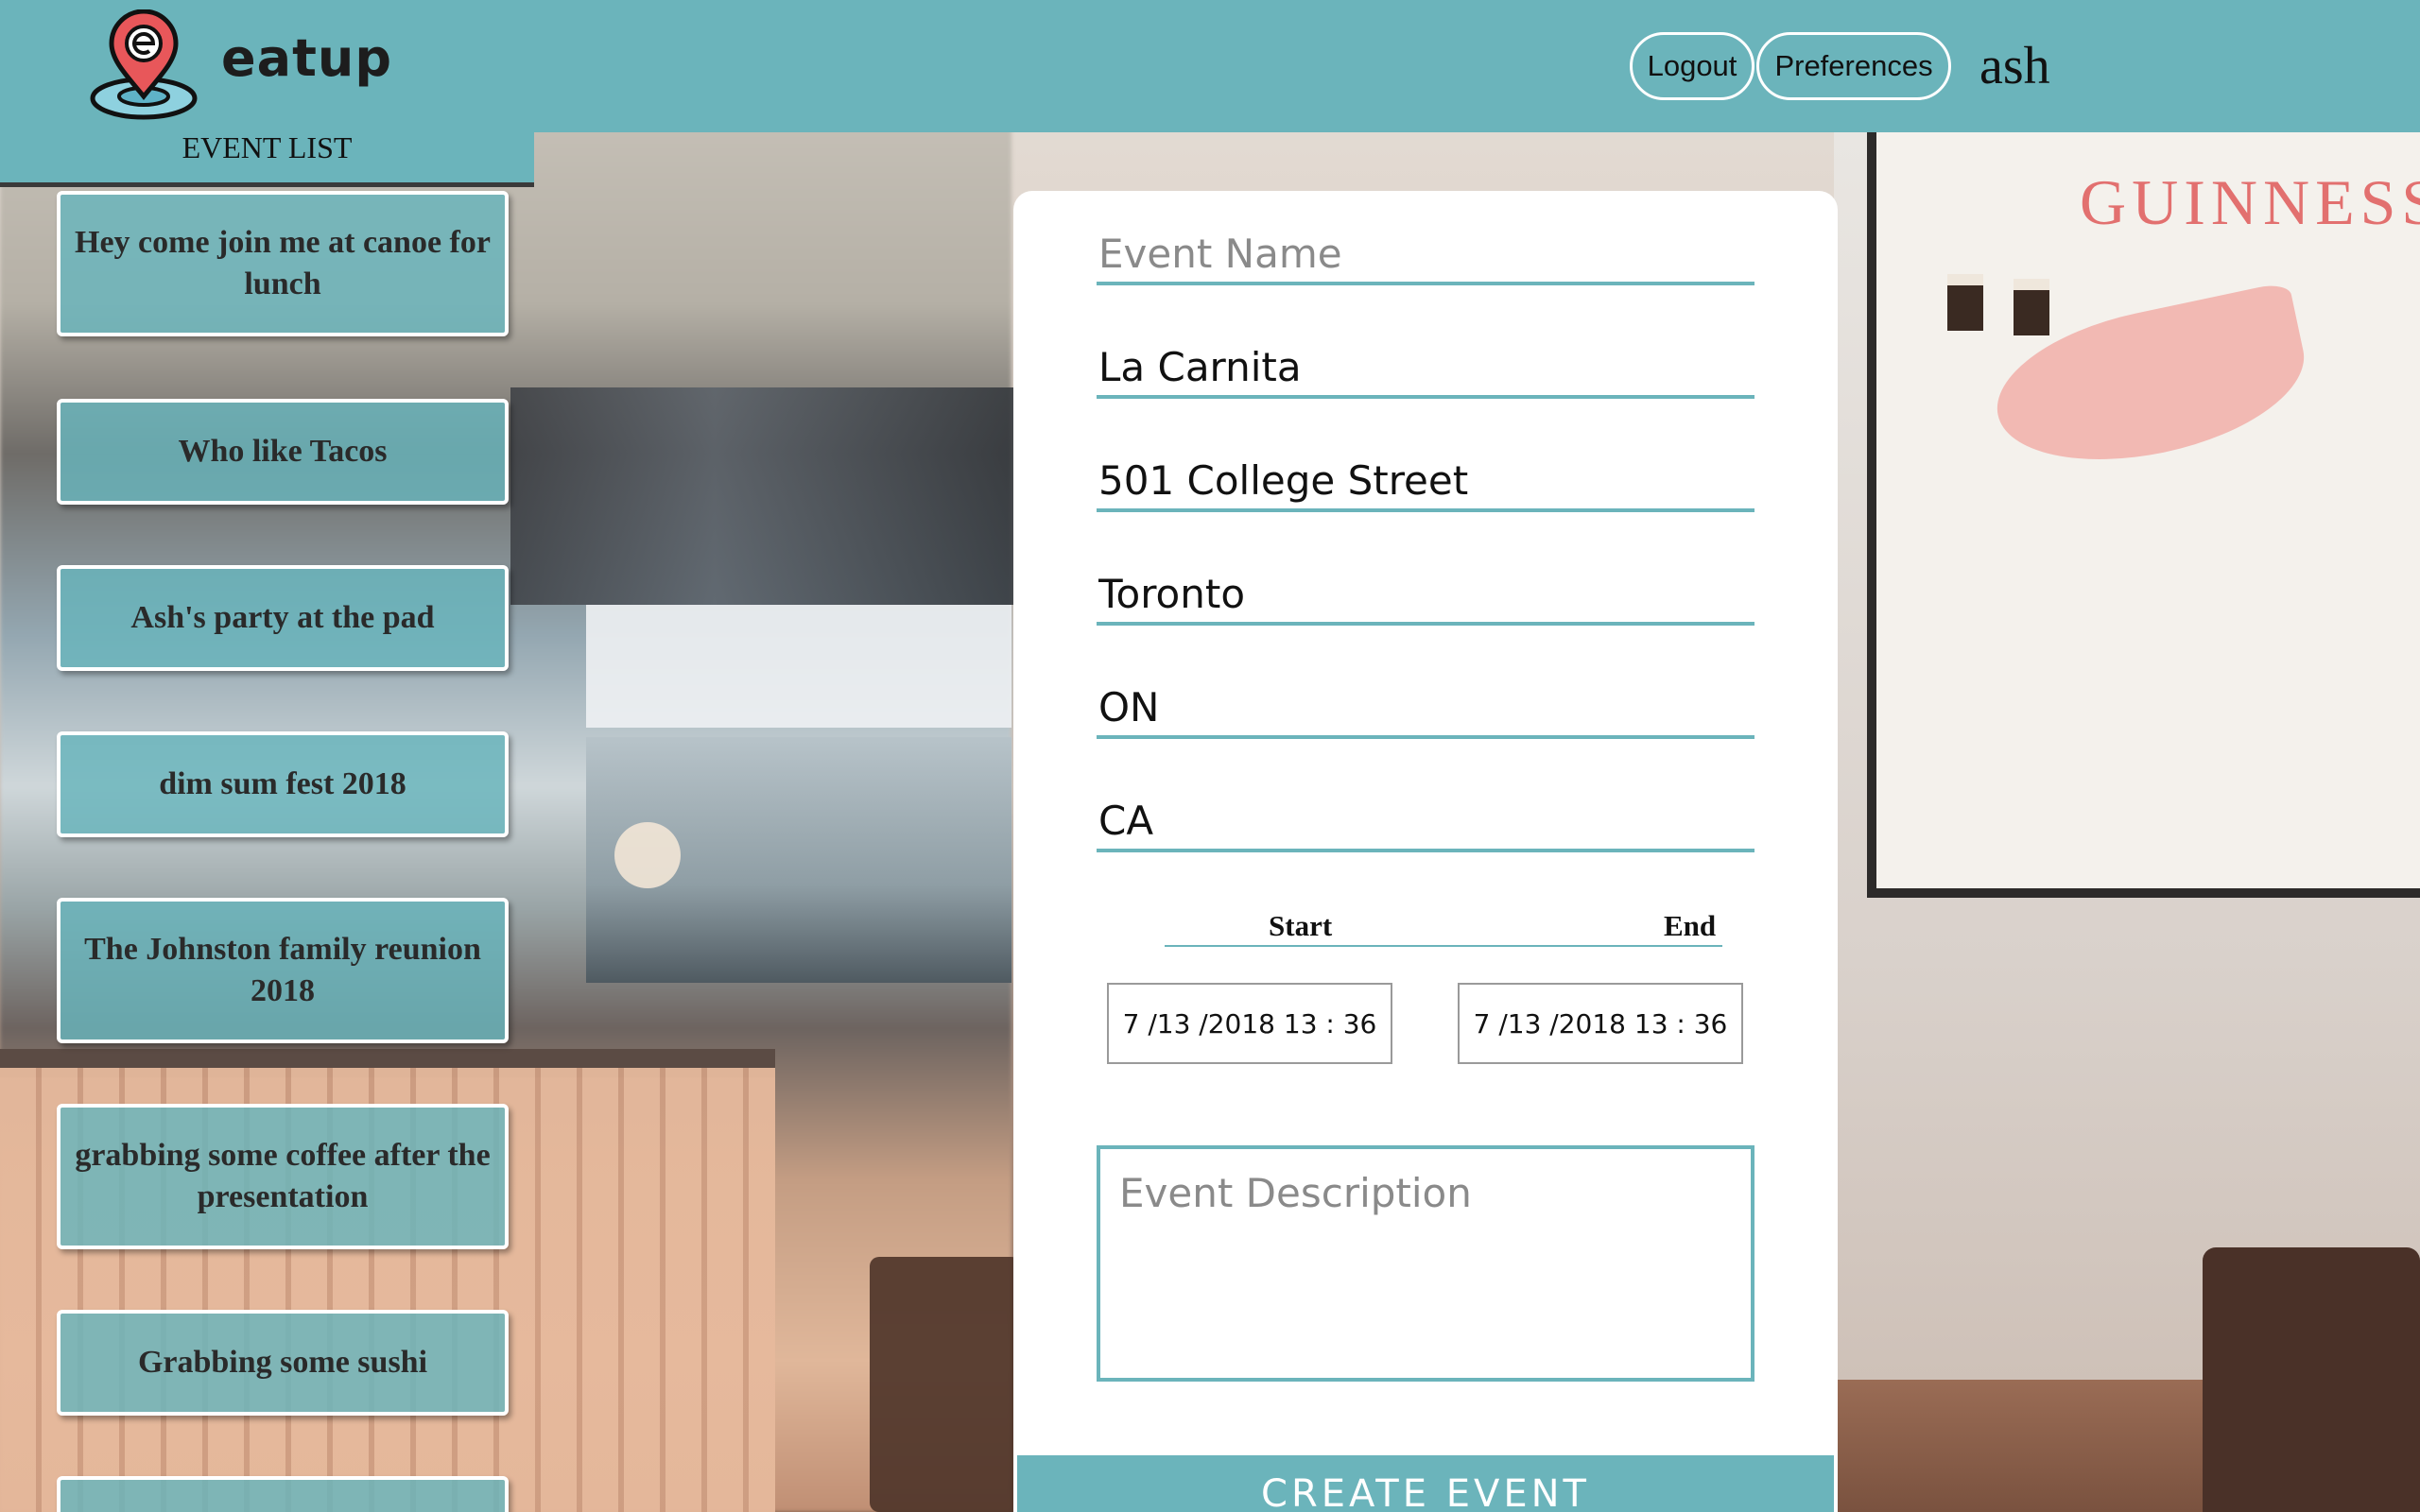 The height and width of the screenshot is (1512, 2420). Describe the element at coordinates (283, 970) in the screenshot. I see `event-card: The Johnston family reunion 2018` at that location.